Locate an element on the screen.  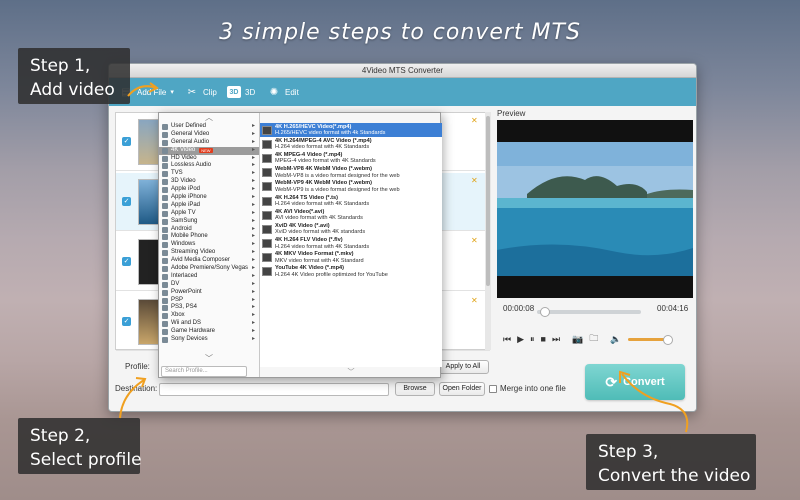
skip-forward-icon: ⏭ is located at coordinates (556, 339).